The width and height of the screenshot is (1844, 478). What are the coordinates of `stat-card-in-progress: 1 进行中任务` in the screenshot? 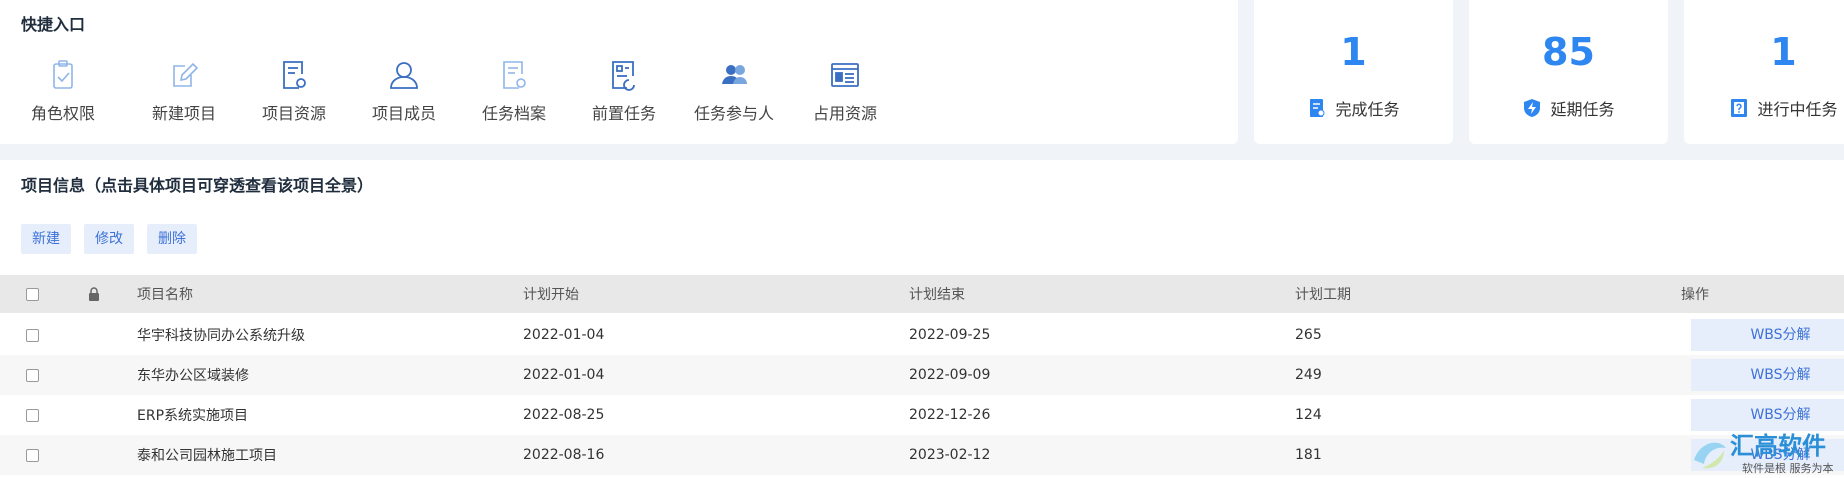 It's located at (1764, 72).